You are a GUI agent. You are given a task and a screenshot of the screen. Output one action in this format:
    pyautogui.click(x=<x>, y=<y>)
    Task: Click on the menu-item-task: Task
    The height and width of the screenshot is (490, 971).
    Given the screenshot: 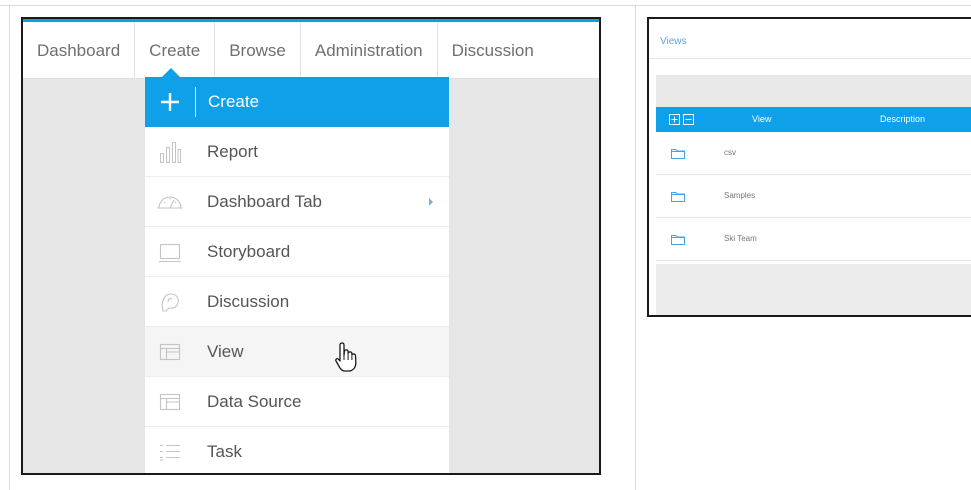 What is the action you would take?
    pyautogui.click(x=297, y=450)
    